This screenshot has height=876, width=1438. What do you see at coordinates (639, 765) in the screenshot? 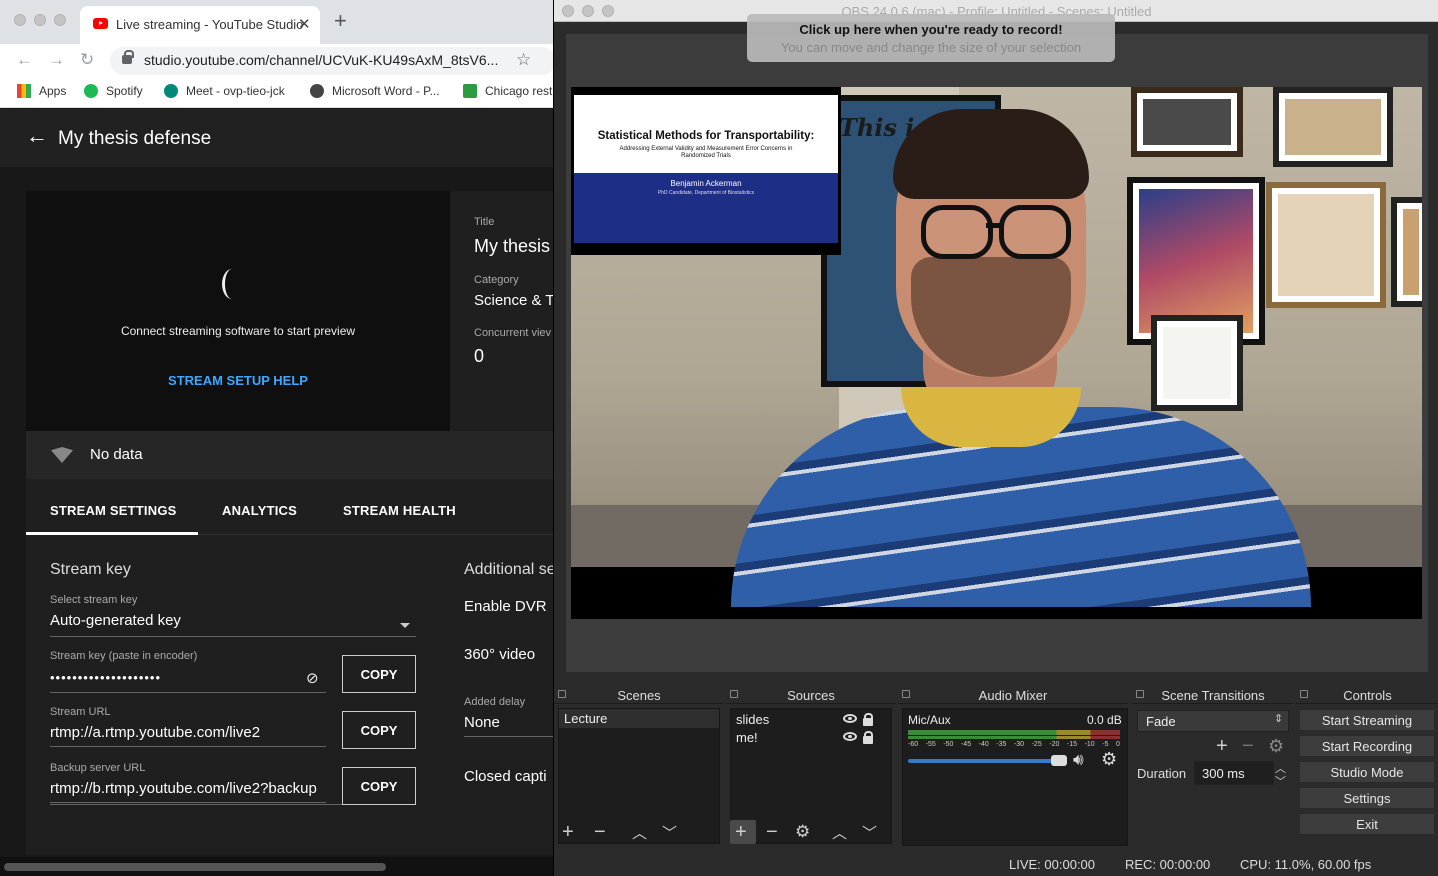
I see `scenes-dock: Scenes Lecture + − ︿ ﹀` at bounding box center [639, 765].